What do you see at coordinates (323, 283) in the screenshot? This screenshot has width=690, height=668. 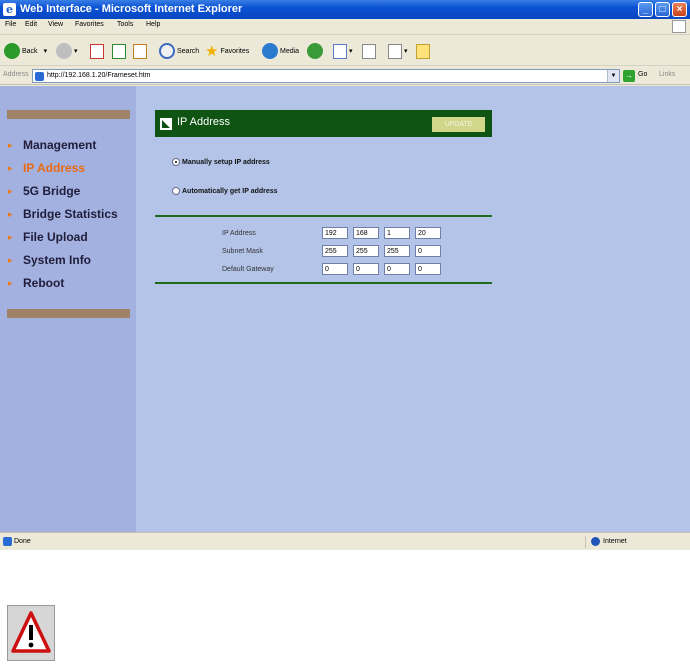 I see `bottom-divider` at bounding box center [323, 283].